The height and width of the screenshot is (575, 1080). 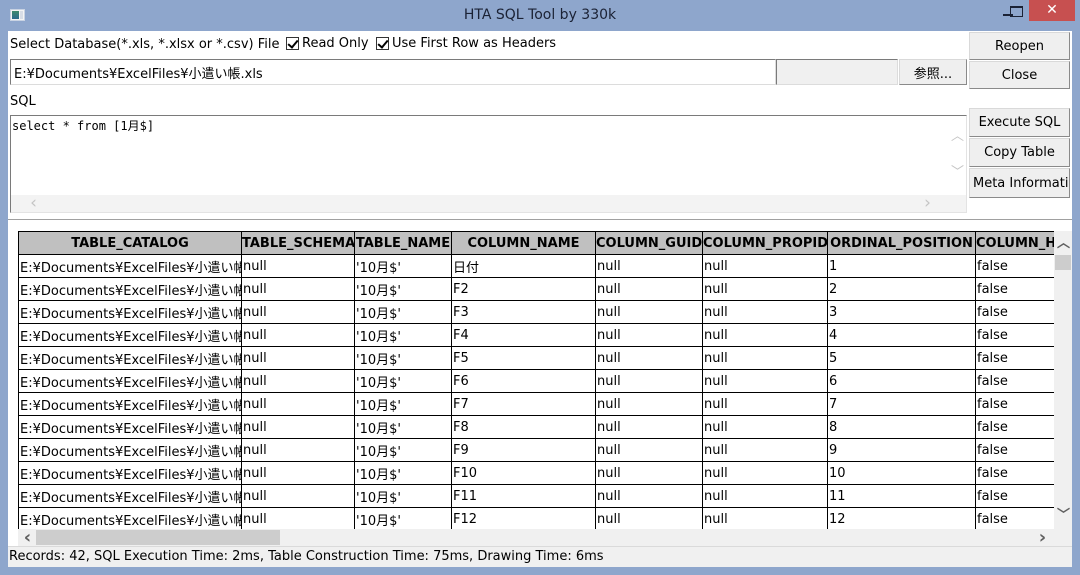 I want to click on file-picker-field, so click(x=837, y=72).